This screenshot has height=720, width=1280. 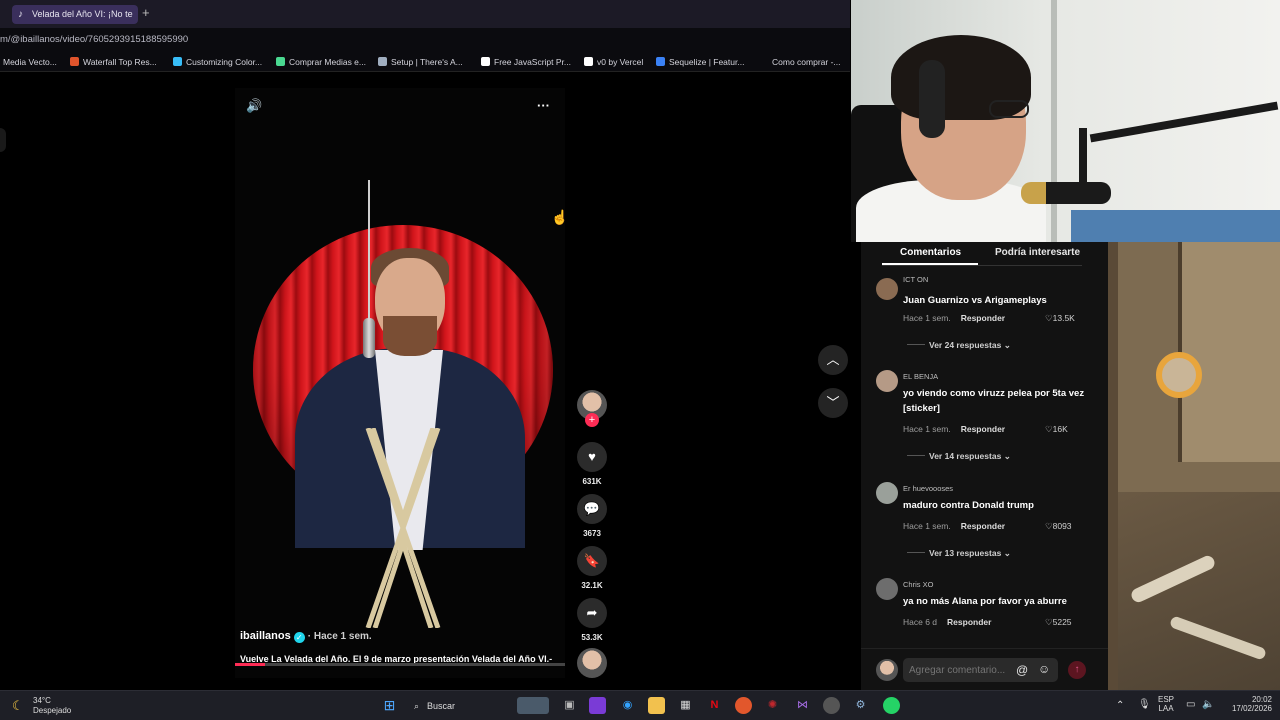 What do you see at coordinates (1063, 318) in the screenshot?
I see `comment-like-count: 13.5K` at bounding box center [1063, 318].